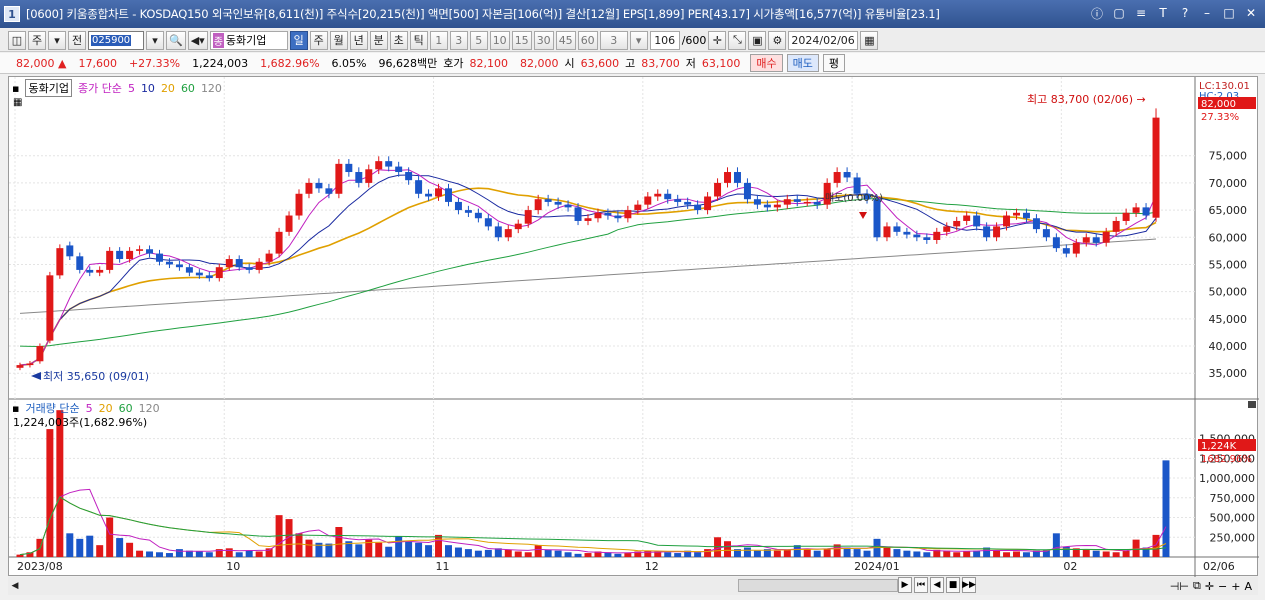 The height and width of the screenshot is (600, 1265). What do you see at coordinates (17, 102) in the screenshot?
I see `table-icon: ▦` at bounding box center [17, 102].